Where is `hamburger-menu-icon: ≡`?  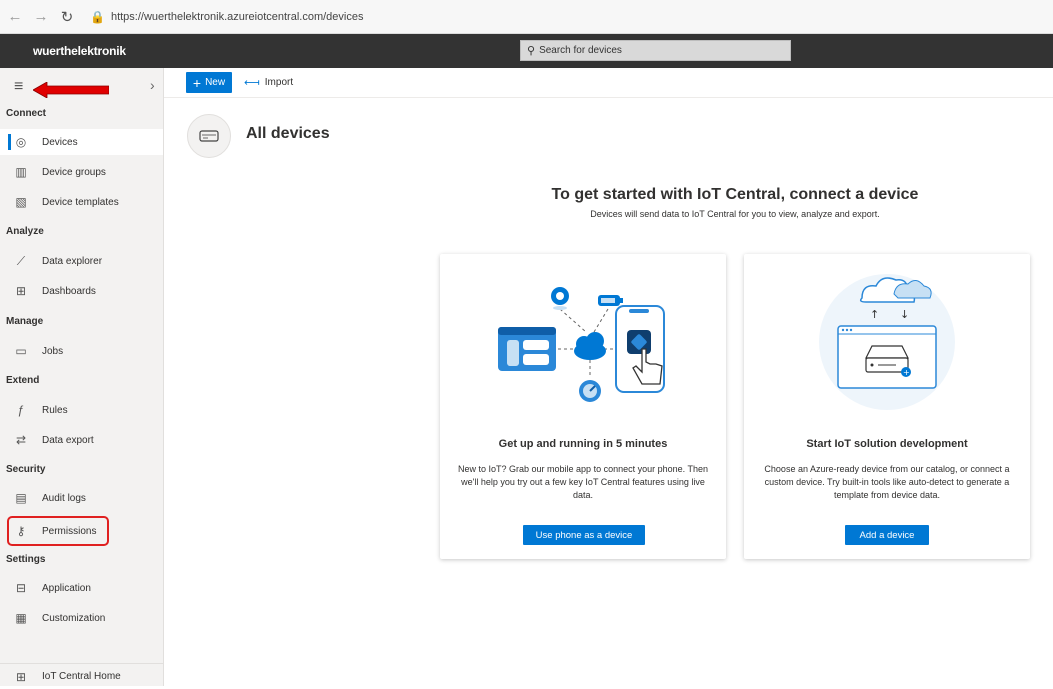 hamburger-menu-icon: ≡ is located at coordinates (18, 87).